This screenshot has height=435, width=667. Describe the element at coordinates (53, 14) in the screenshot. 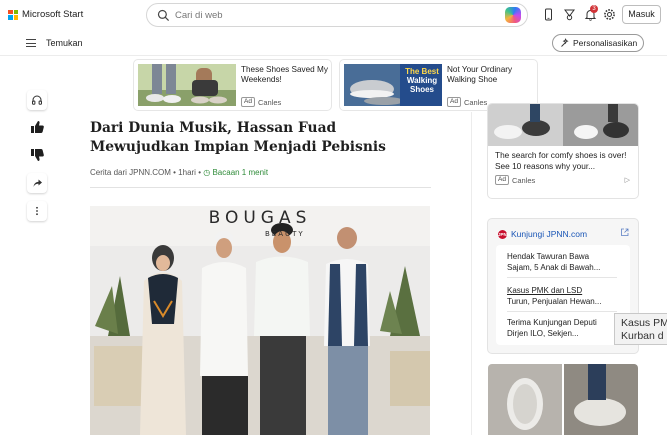

I see `brand-name: Microsoft Start` at that location.